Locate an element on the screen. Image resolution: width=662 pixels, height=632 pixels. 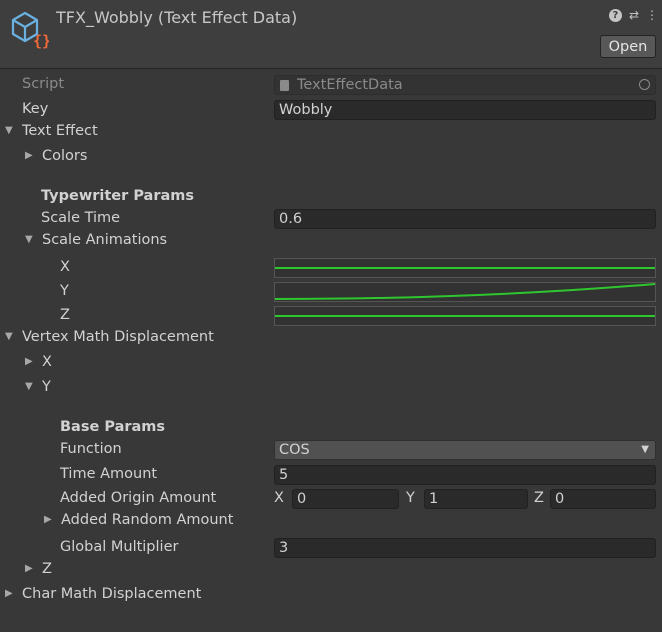
added-origin-row: Added Origin Amount X 0 Y 1 Z 0 is located at coordinates (331, 500).